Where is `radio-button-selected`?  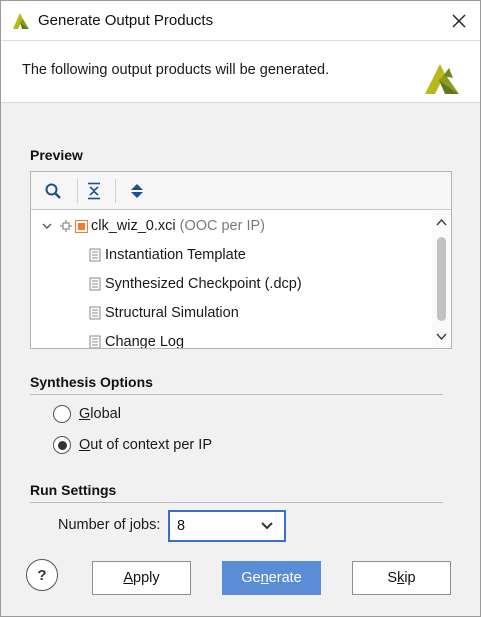 radio-button-selected is located at coordinates (62, 445).